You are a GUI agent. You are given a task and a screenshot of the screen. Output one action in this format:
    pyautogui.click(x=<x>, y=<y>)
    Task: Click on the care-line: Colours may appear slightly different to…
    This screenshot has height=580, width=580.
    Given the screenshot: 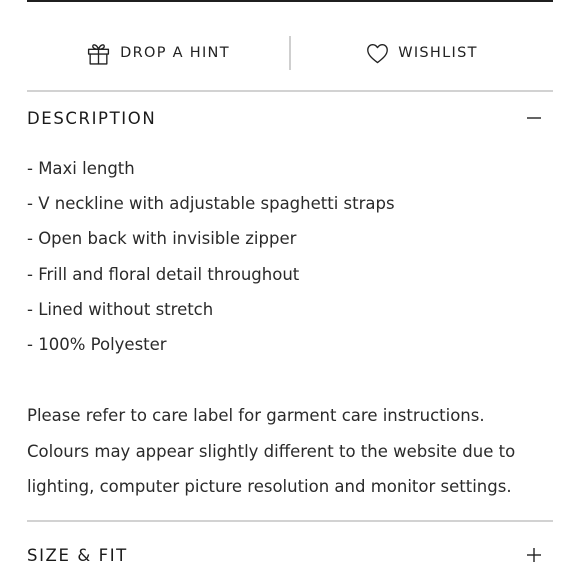 What is the action you would take?
    pyautogui.click(x=271, y=451)
    